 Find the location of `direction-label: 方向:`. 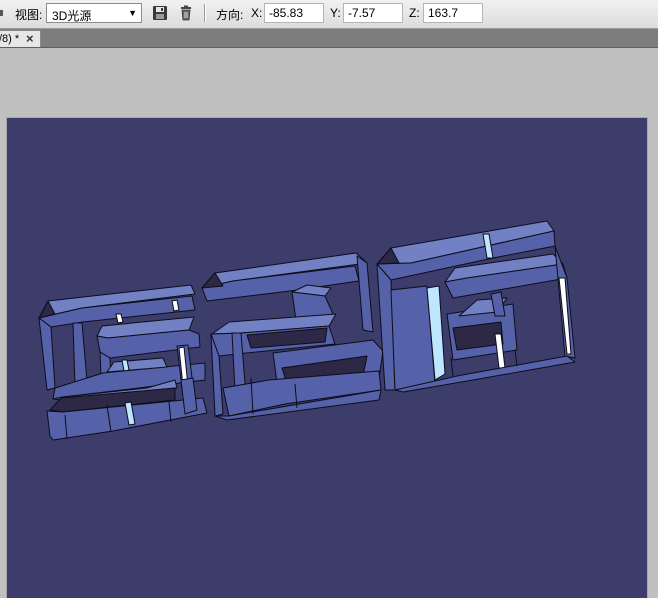

direction-label: 方向: is located at coordinates (230, 15).